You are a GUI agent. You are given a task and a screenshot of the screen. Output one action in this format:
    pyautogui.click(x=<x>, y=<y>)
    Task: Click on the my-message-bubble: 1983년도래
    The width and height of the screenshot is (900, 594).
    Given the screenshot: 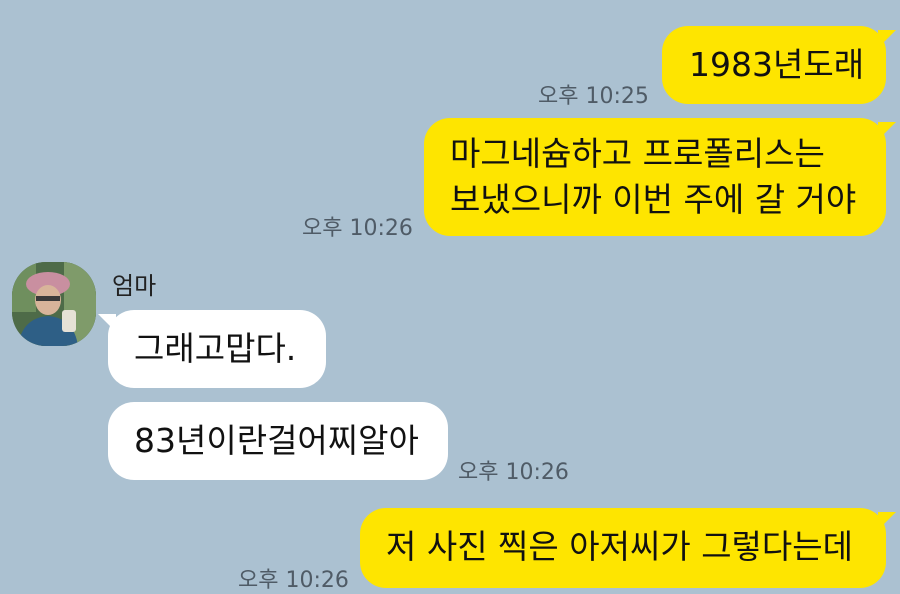 What is the action you would take?
    pyautogui.click(x=779, y=65)
    